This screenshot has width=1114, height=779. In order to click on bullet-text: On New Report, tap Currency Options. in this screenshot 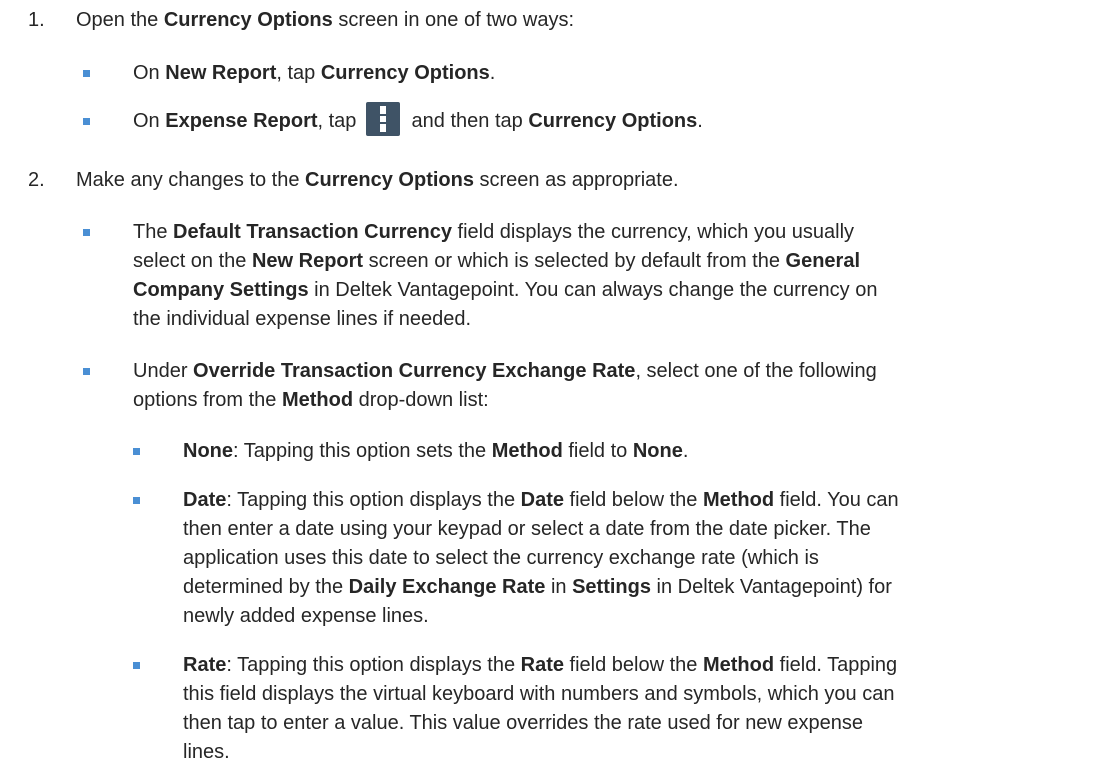, I will do `click(603, 73)`.